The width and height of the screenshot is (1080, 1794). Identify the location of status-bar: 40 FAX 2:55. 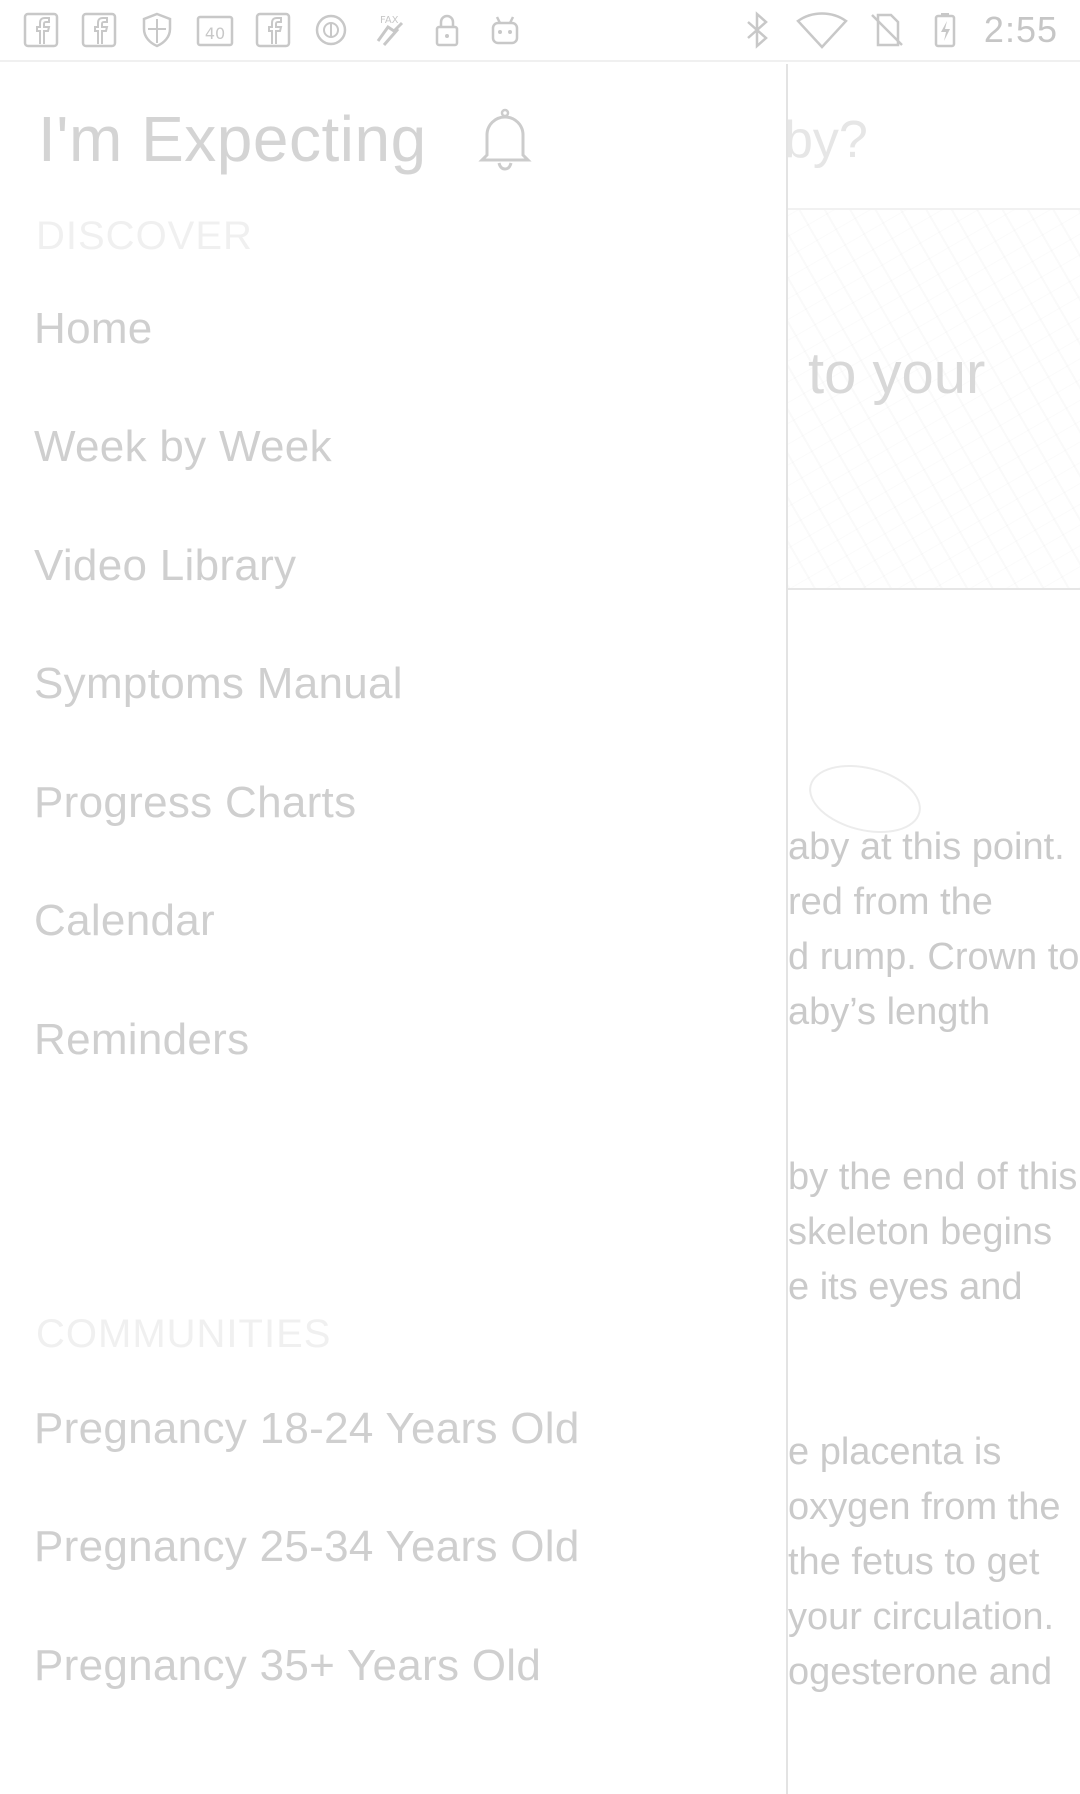
(540, 31).